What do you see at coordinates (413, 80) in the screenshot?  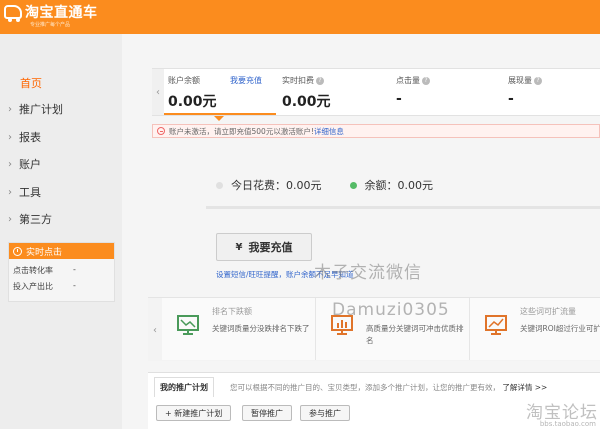 I see `metric-label: 点击量?` at bounding box center [413, 80].